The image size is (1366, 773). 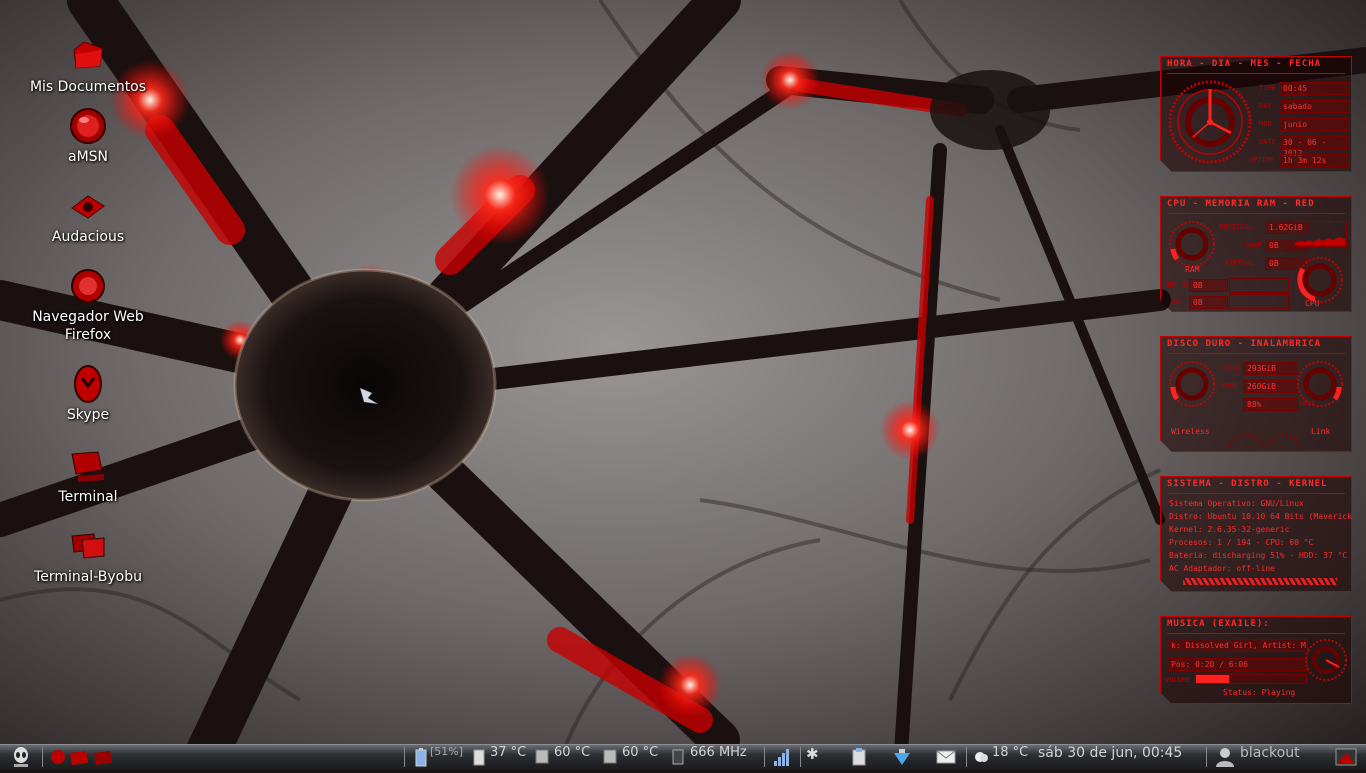 I want to click on music-status: Status: Playing, so click(x=1259, y=692).